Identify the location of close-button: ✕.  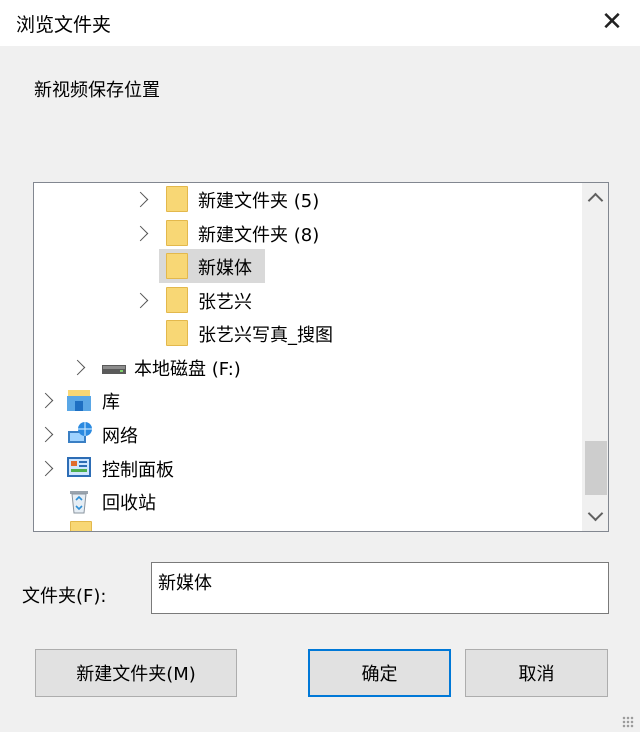
(612, 22).